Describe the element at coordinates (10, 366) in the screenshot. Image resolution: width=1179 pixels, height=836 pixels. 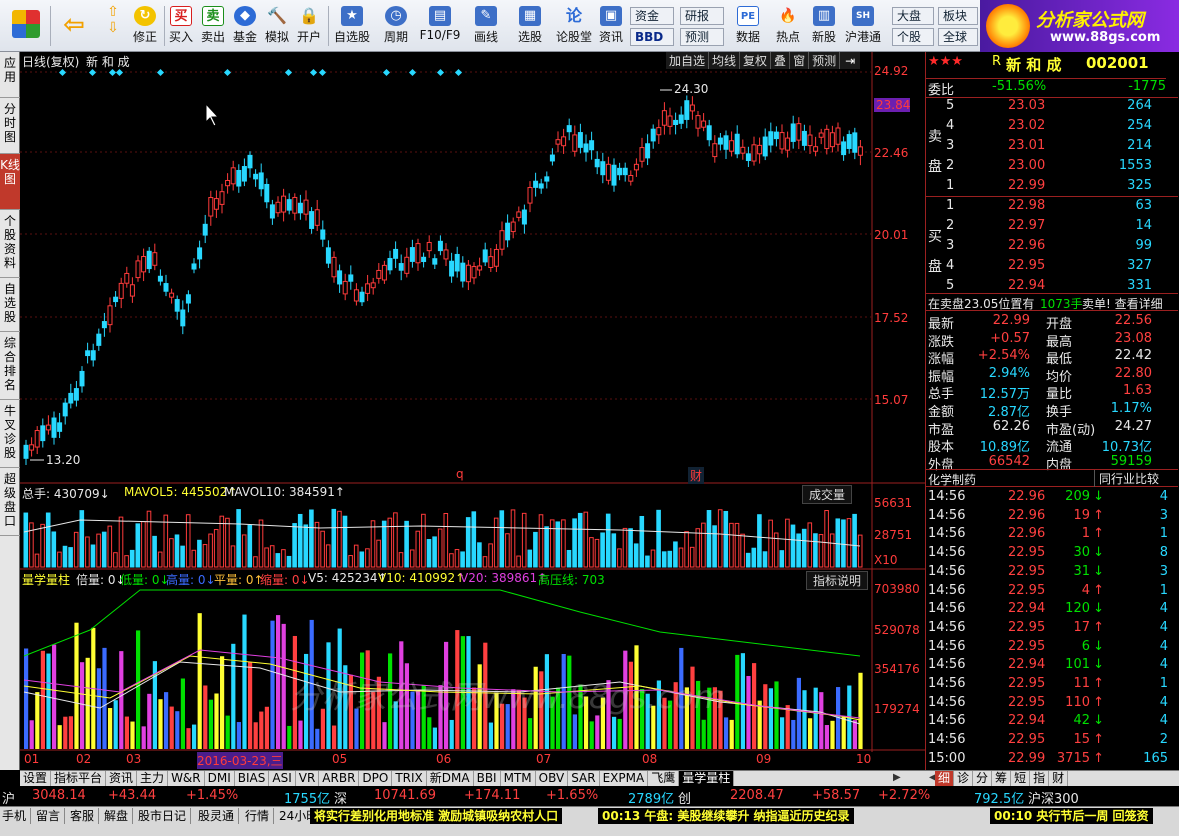
I see `tab-ranking: 综合排名` at that location.